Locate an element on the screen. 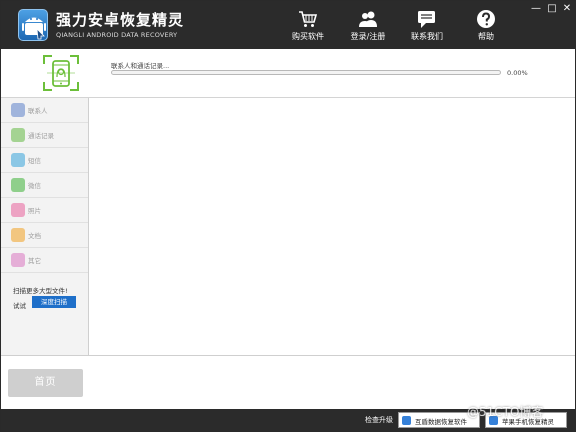  wechat-icon is located at coordinates (18, 185).